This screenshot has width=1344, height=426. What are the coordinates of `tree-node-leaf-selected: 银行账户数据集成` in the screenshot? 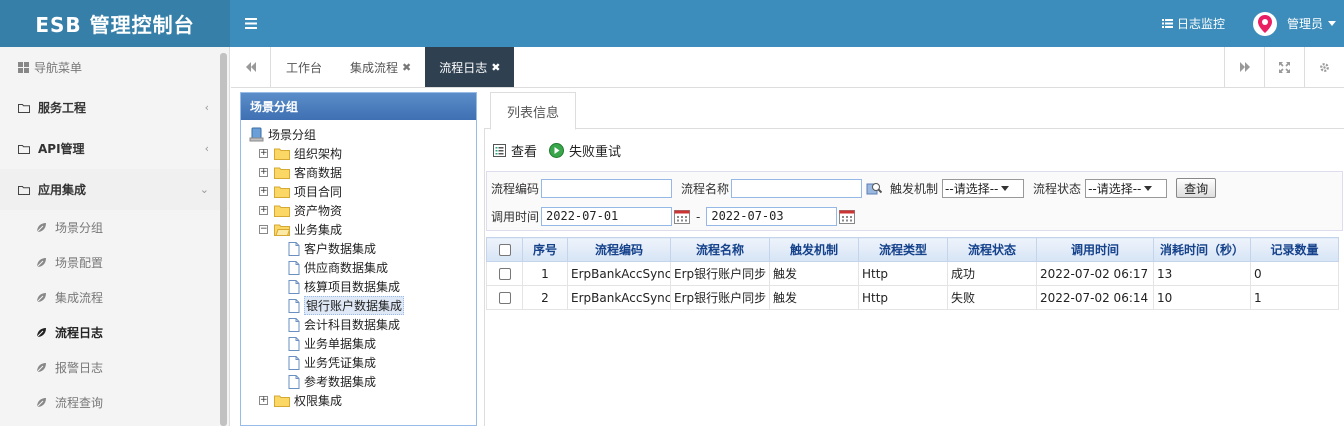 It's located at (362, 305).